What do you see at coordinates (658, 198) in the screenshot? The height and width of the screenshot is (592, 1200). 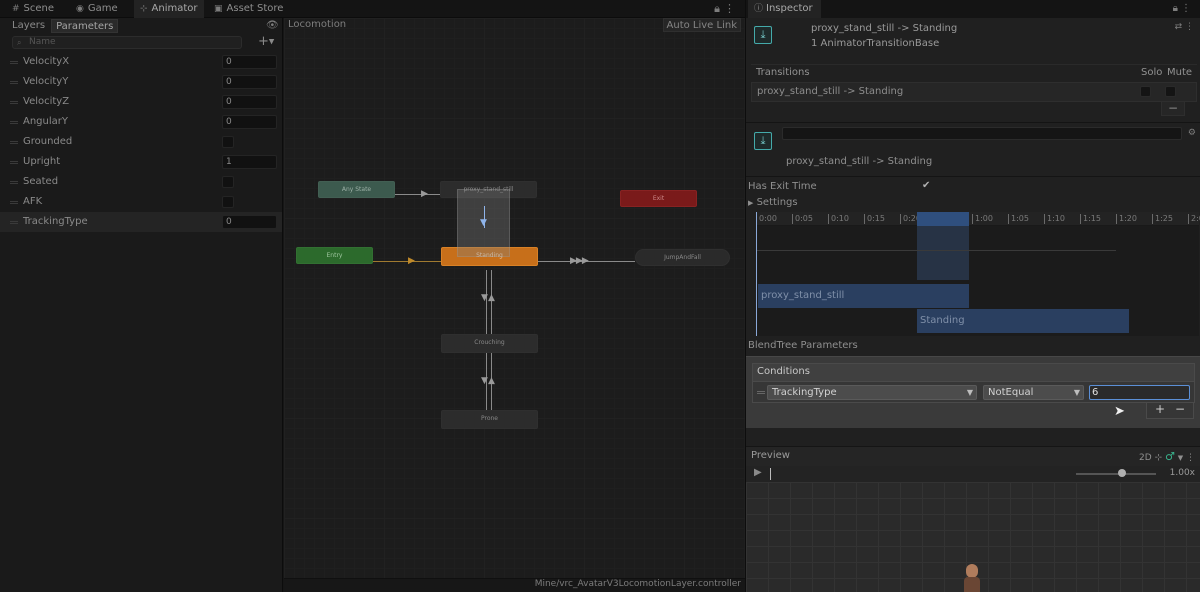 I see `state-exit: Exit` at bounding box center [658, 198].